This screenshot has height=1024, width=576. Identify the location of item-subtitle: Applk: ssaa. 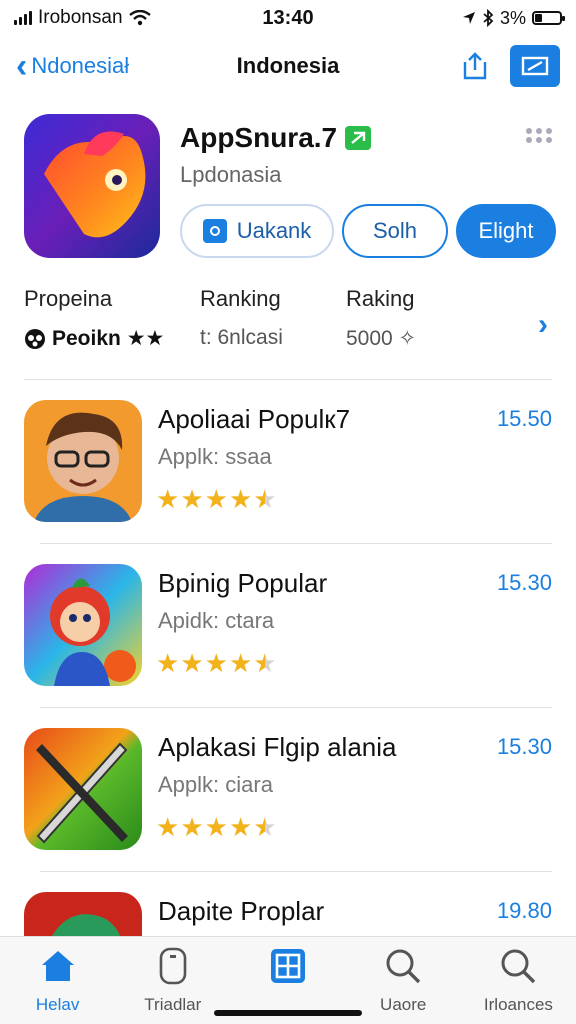
(215, 456).